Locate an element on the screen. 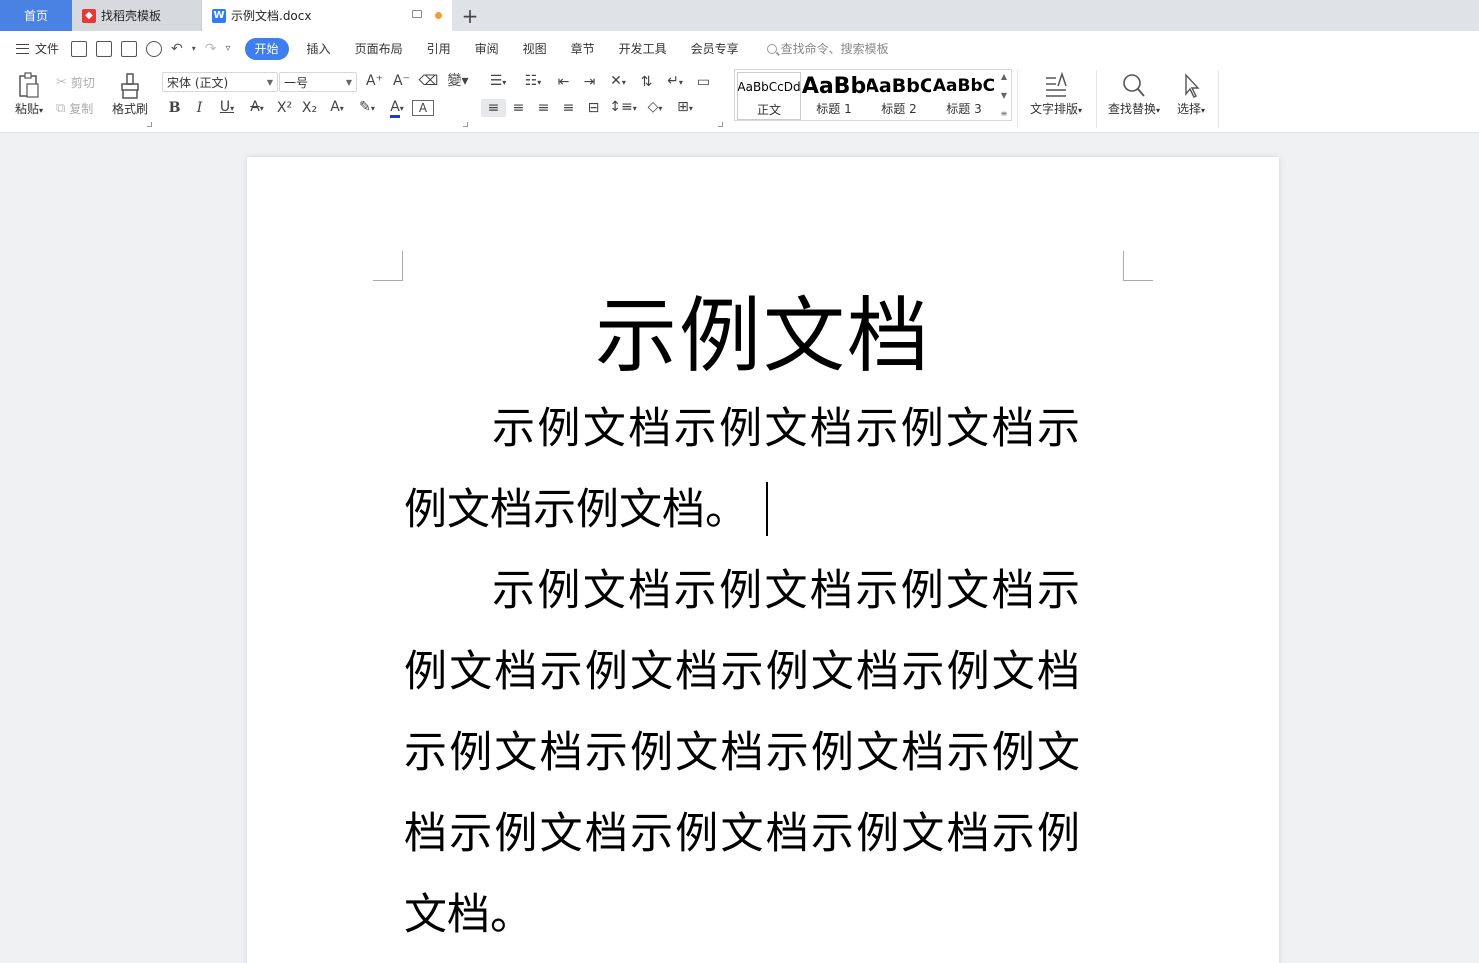 The width and height of the screenshot is (1479, 963). style-normal-preview: AaBbCcDd is located at coordinates (769, 87).